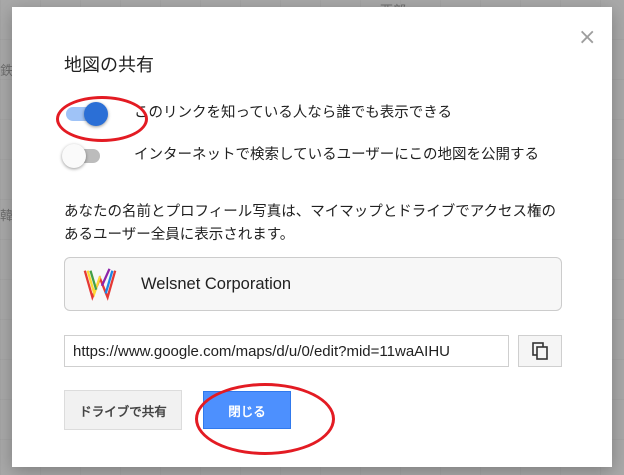 Image resolution: width=624 pixels, height=475 pixels. I want to click on welsnet-logo-icon, so click(100, 284).